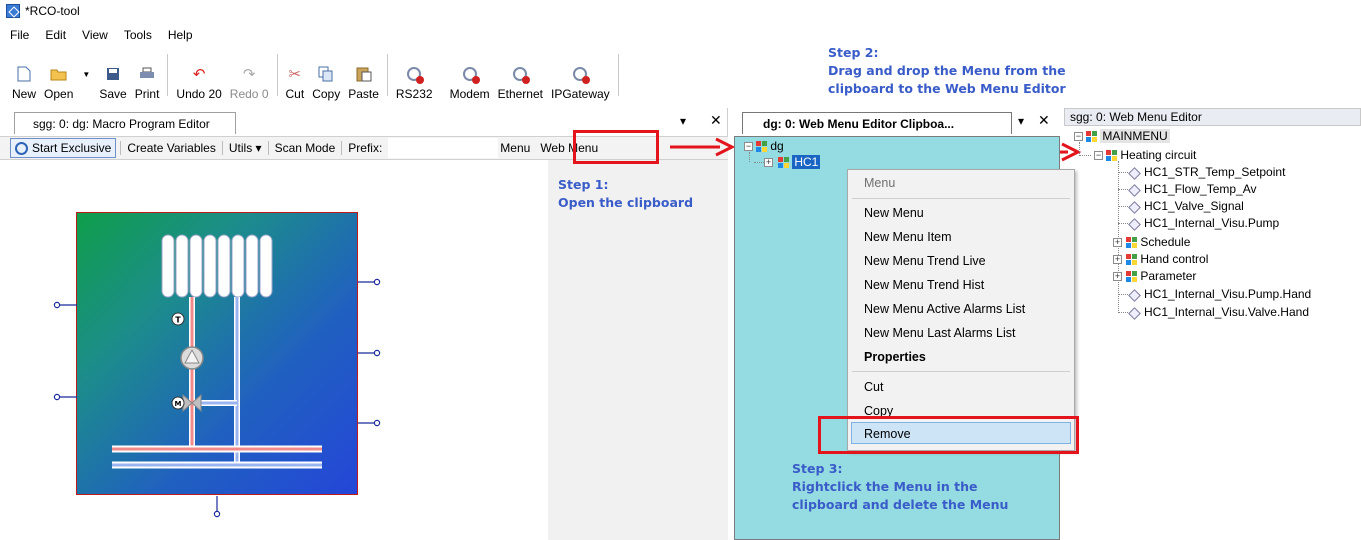 The image size is (1361, 540). Describe the element at coordinates (19, 35) in the screenshot. I see `menu-file: File` at that location.